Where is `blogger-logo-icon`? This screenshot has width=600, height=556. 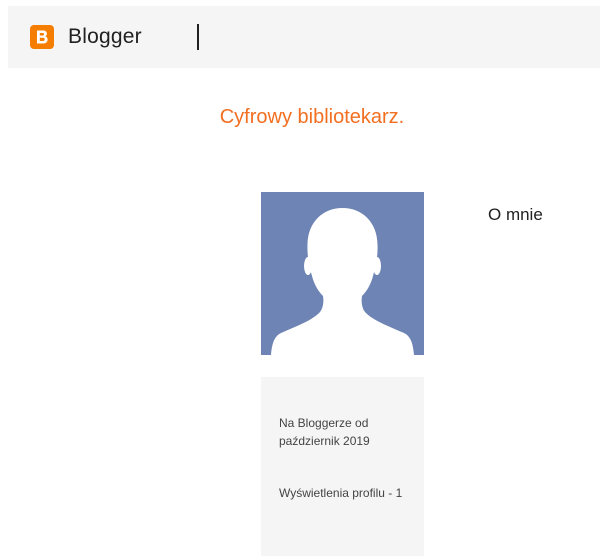
blogger-logo-icon is located at coordinates (42, 37).